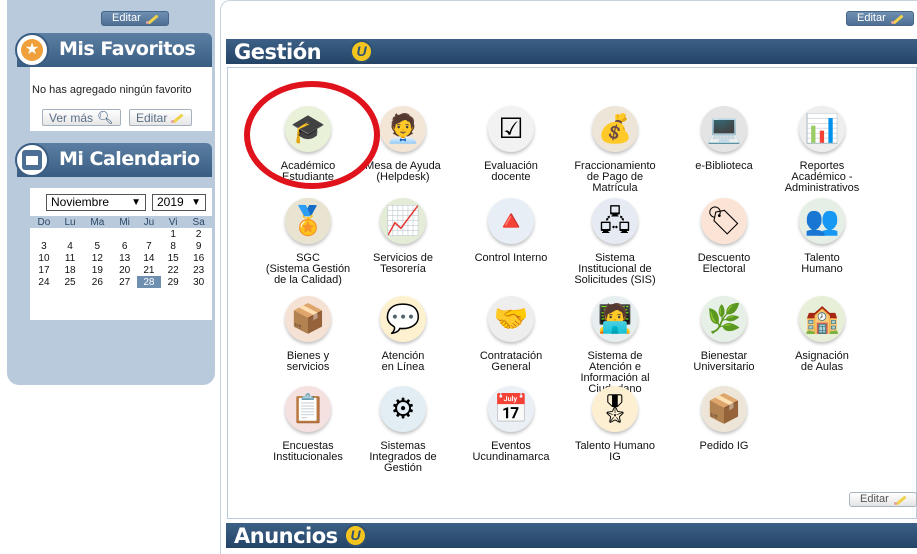 The width and height of the screenshot is (917, 554). What do you see at coordinates (822, 334) in the screenshot?
I see `module-tile: 🏫 Asignación de Aulas` at bounding box center [822, 334].